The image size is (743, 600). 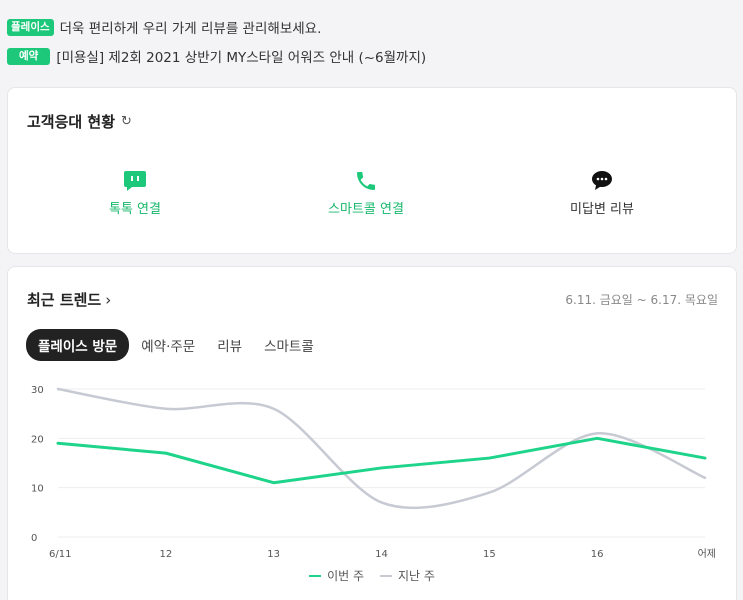 What do you see at coordinates (707, 554) in the screenshot?
I see `x-tick-label: 어제` at bounding box center [707, 554].